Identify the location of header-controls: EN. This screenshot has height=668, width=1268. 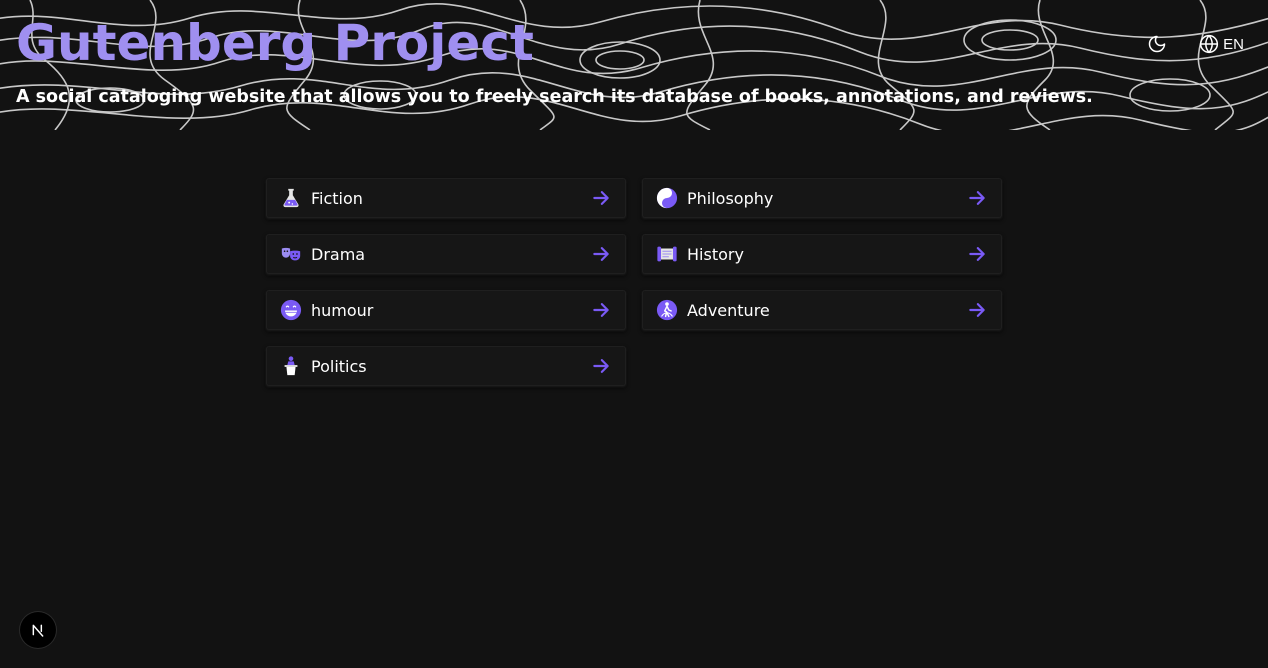
(1194, 44).